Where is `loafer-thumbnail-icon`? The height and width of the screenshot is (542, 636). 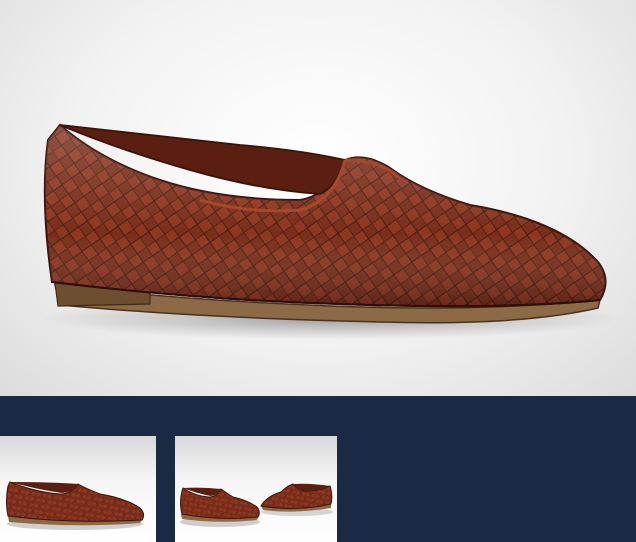 loafer-thumbnail-icon is located at coordinates (75, 505).